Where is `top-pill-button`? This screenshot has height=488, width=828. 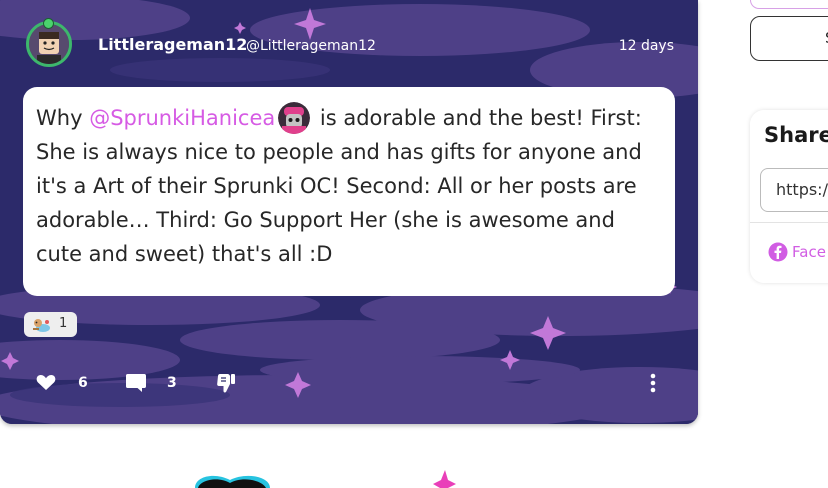
top-pill-button is located at coordinates (789, 4).